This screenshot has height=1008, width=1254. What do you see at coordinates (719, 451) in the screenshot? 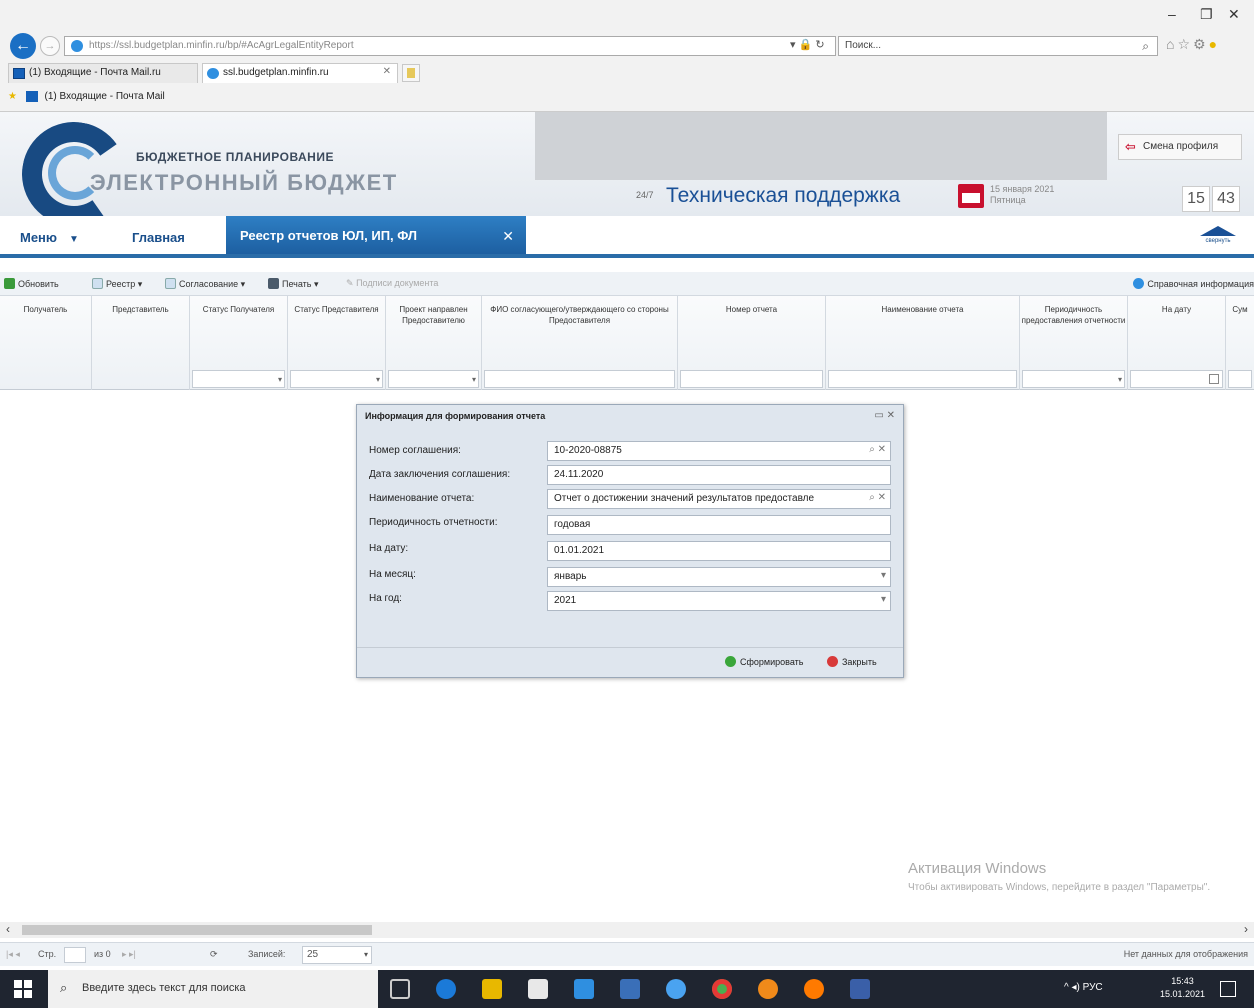
I see `agreement-number-field: 10-2020-08875 ⌕ ✕` at bounding box center [719, 451].